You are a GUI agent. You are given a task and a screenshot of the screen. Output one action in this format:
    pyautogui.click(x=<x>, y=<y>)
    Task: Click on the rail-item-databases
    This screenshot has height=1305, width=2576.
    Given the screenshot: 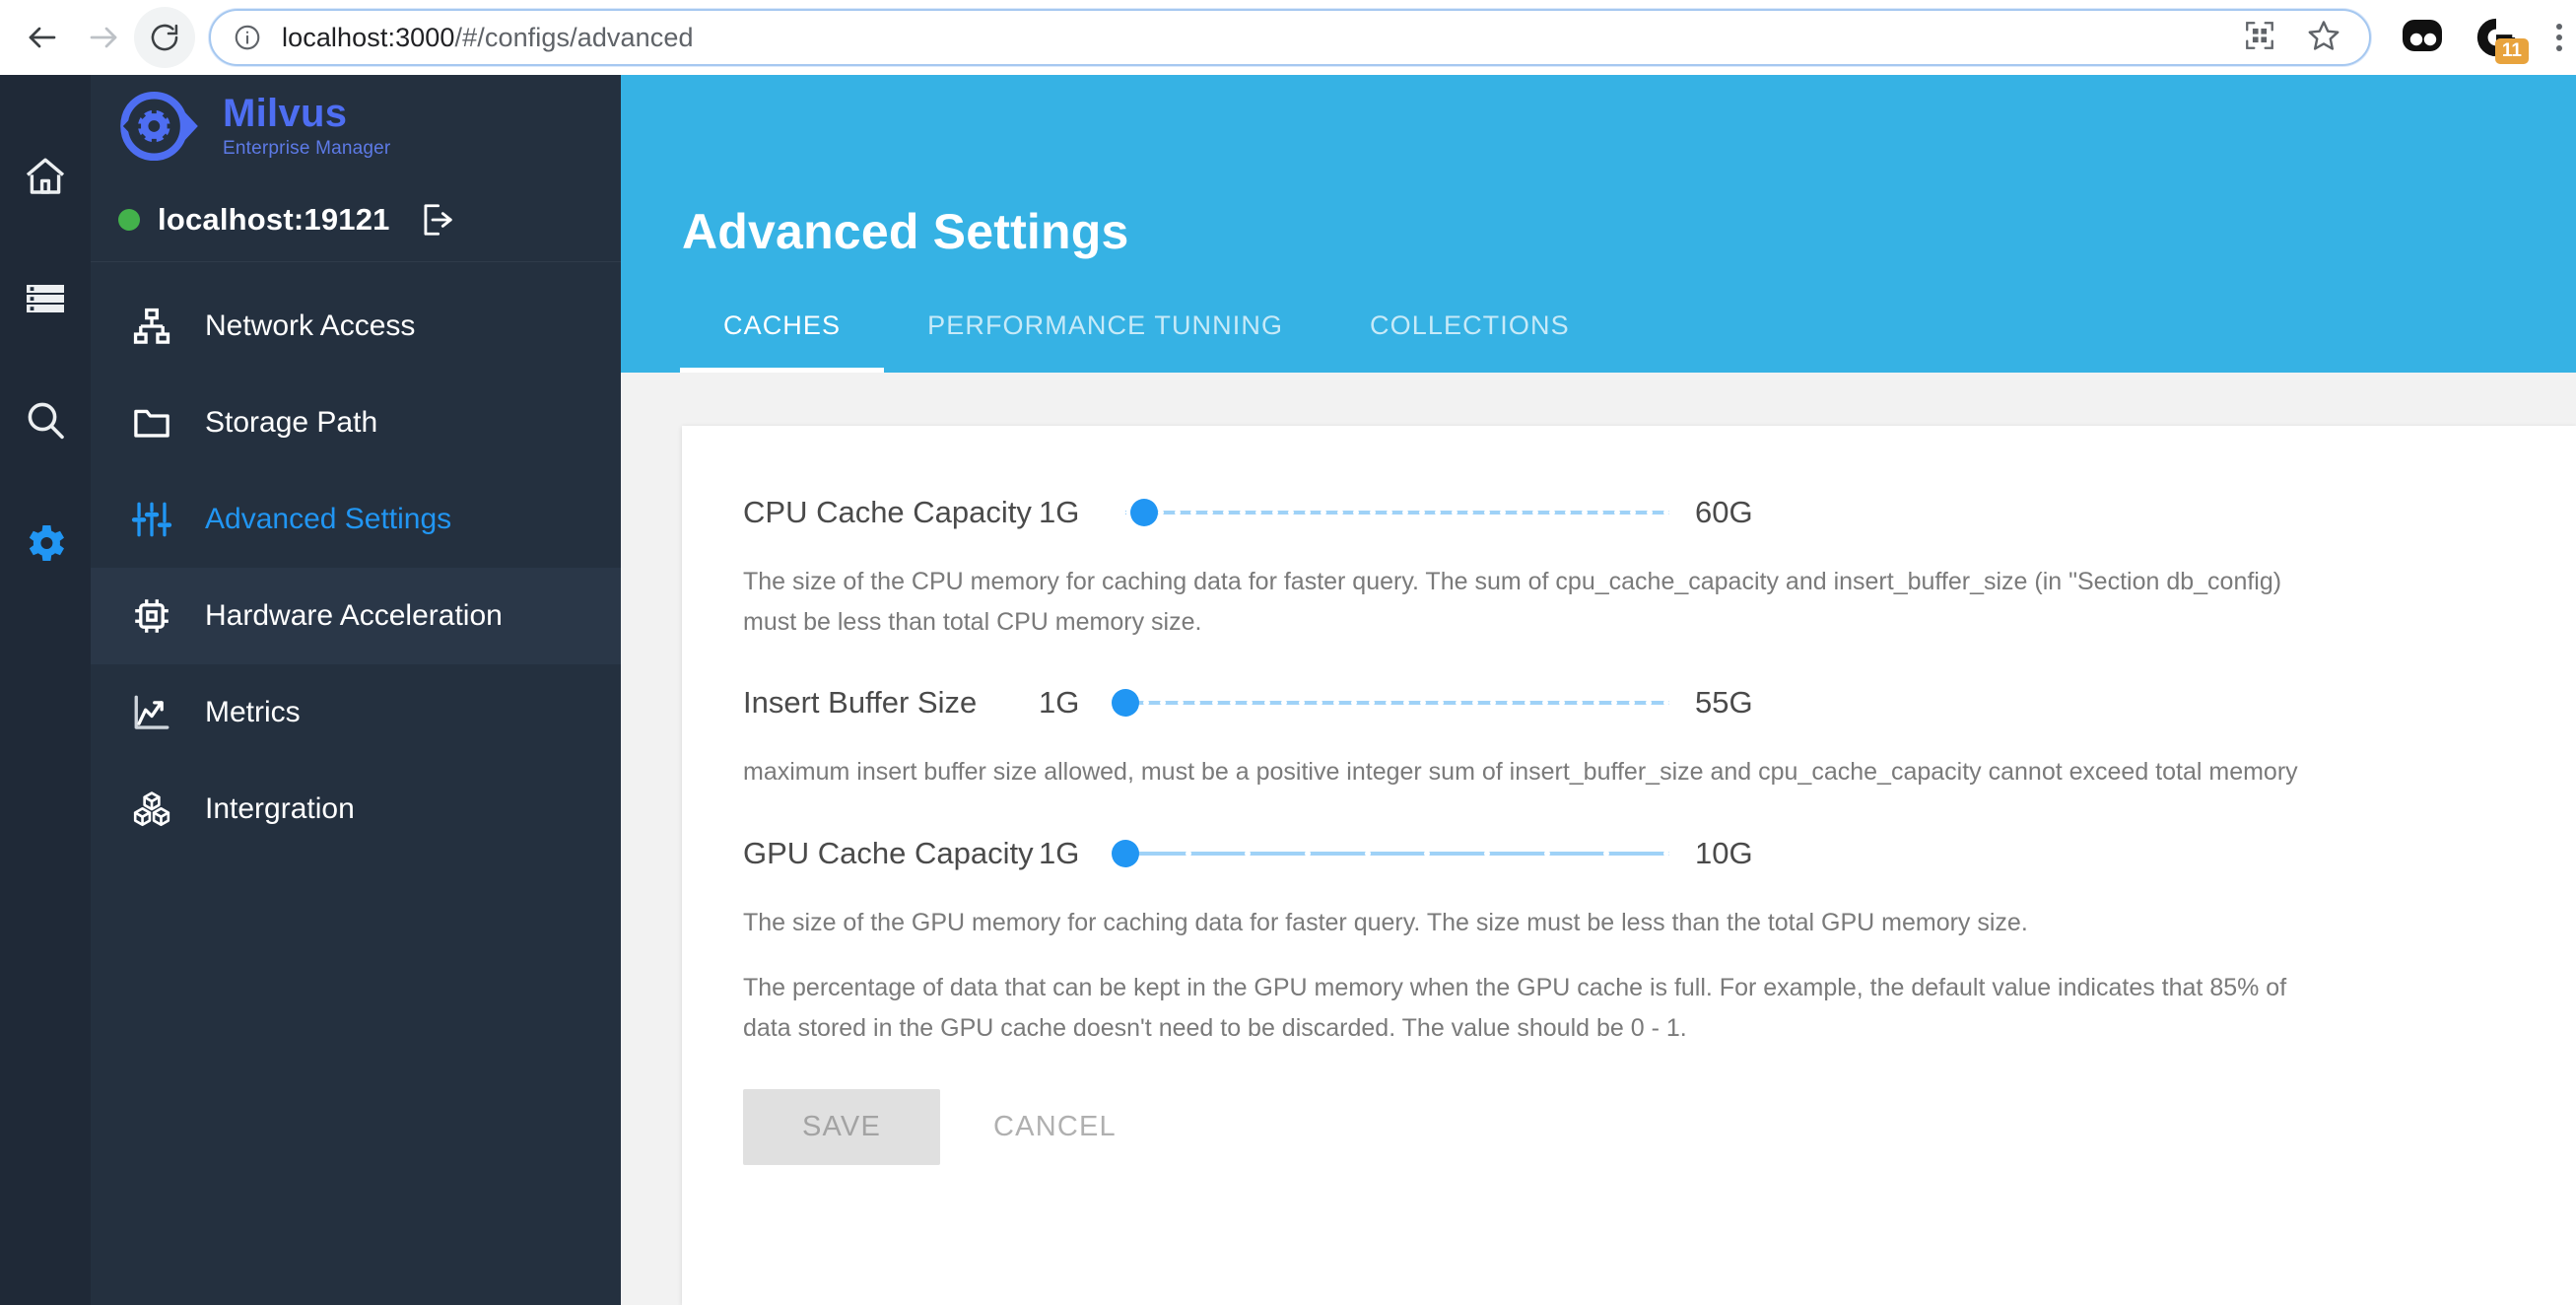 What is the action you would take?
    pyautogui.click(x=45, y=298)
    